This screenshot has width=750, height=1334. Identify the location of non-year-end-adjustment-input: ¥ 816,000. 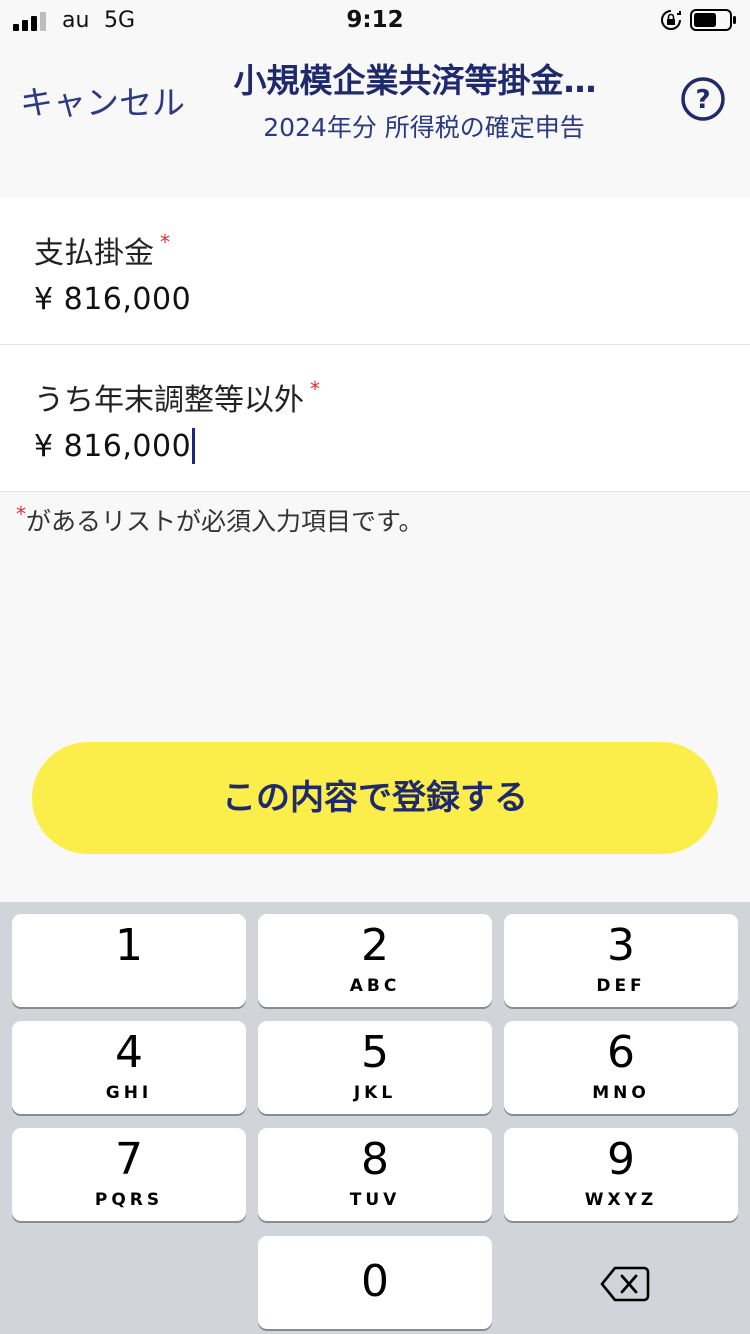
(115, 446).